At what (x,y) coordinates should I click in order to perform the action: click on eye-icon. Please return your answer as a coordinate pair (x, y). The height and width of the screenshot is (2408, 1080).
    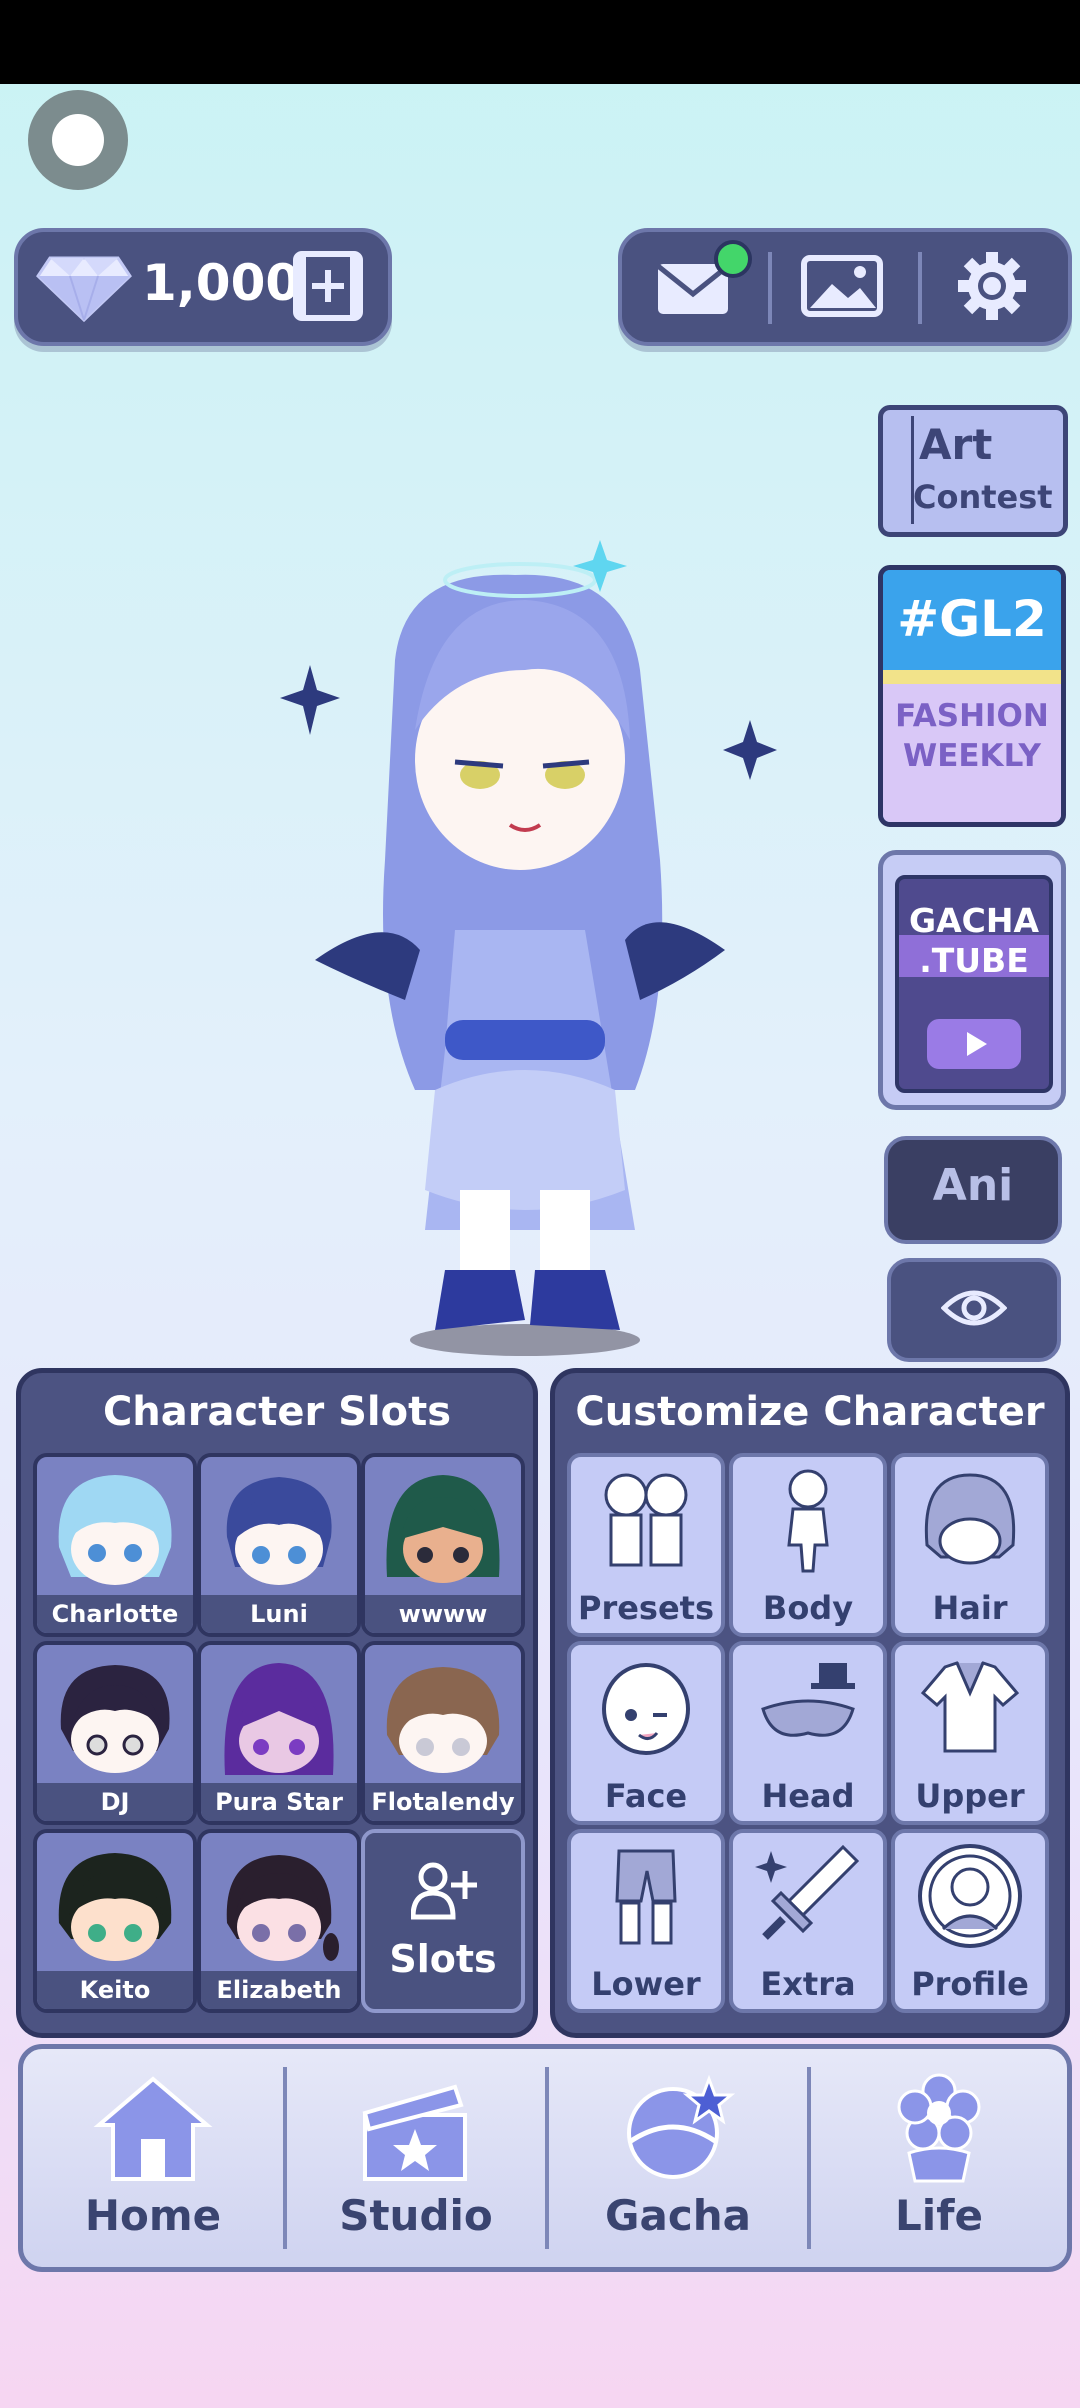
    Looking at the image, I should click on (974, 1308).